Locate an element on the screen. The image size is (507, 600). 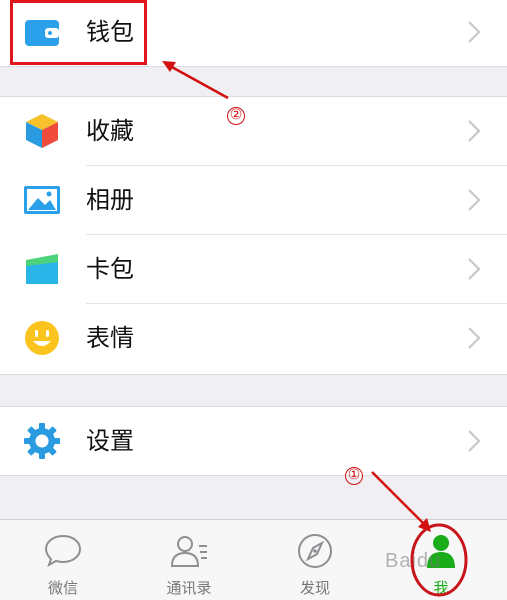
card-package-label: 卡包 is located at coordinates (110, 269).